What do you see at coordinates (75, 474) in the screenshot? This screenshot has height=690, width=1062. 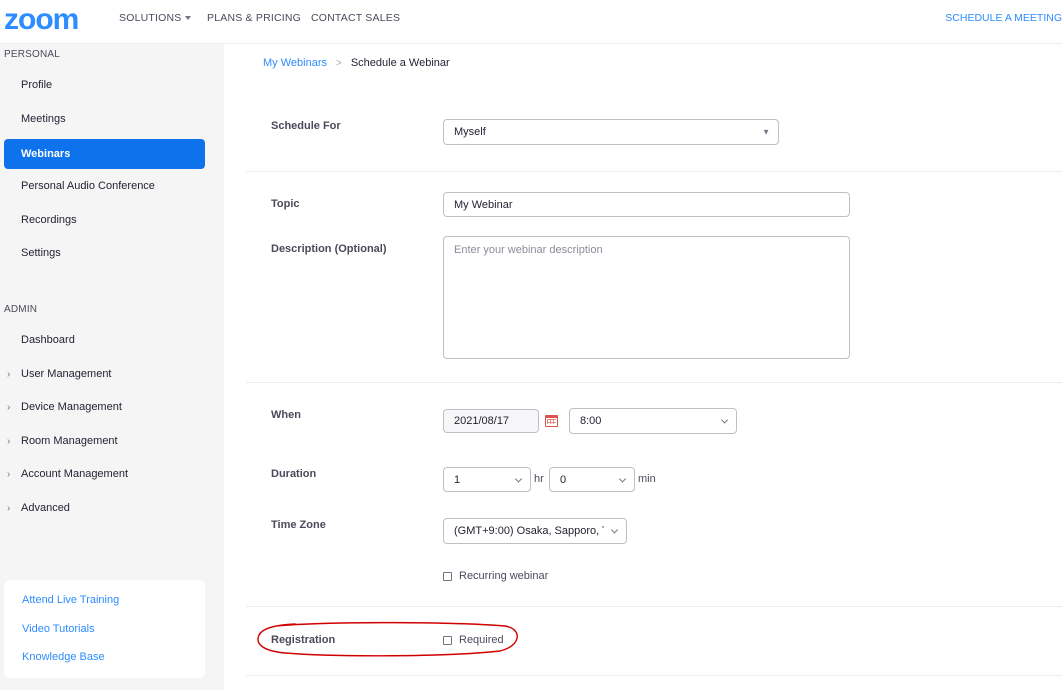 I see `sidebar-item-label: Account Management` at bounding box center [75, 474].